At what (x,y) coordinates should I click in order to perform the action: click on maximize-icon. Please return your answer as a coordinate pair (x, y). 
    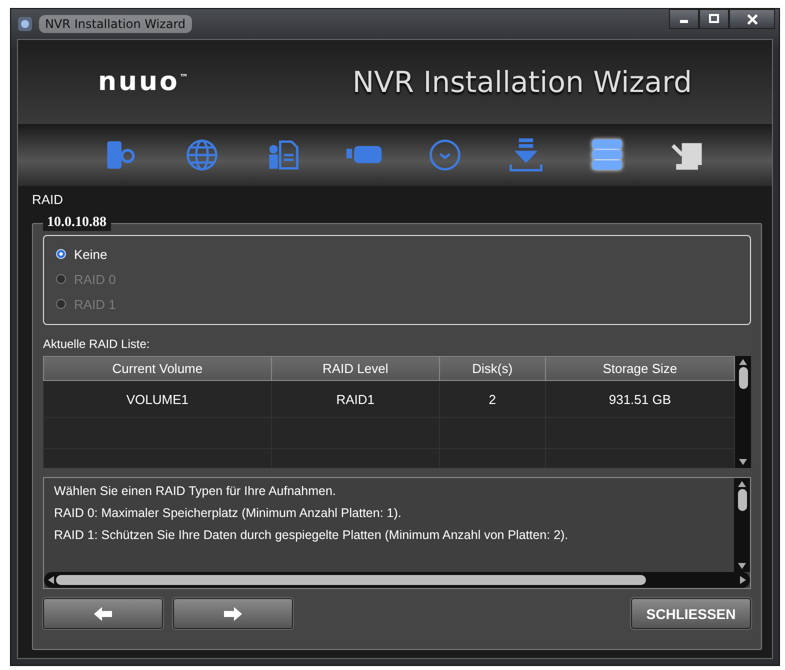
    Looking at the image, I should click on (714, 19).